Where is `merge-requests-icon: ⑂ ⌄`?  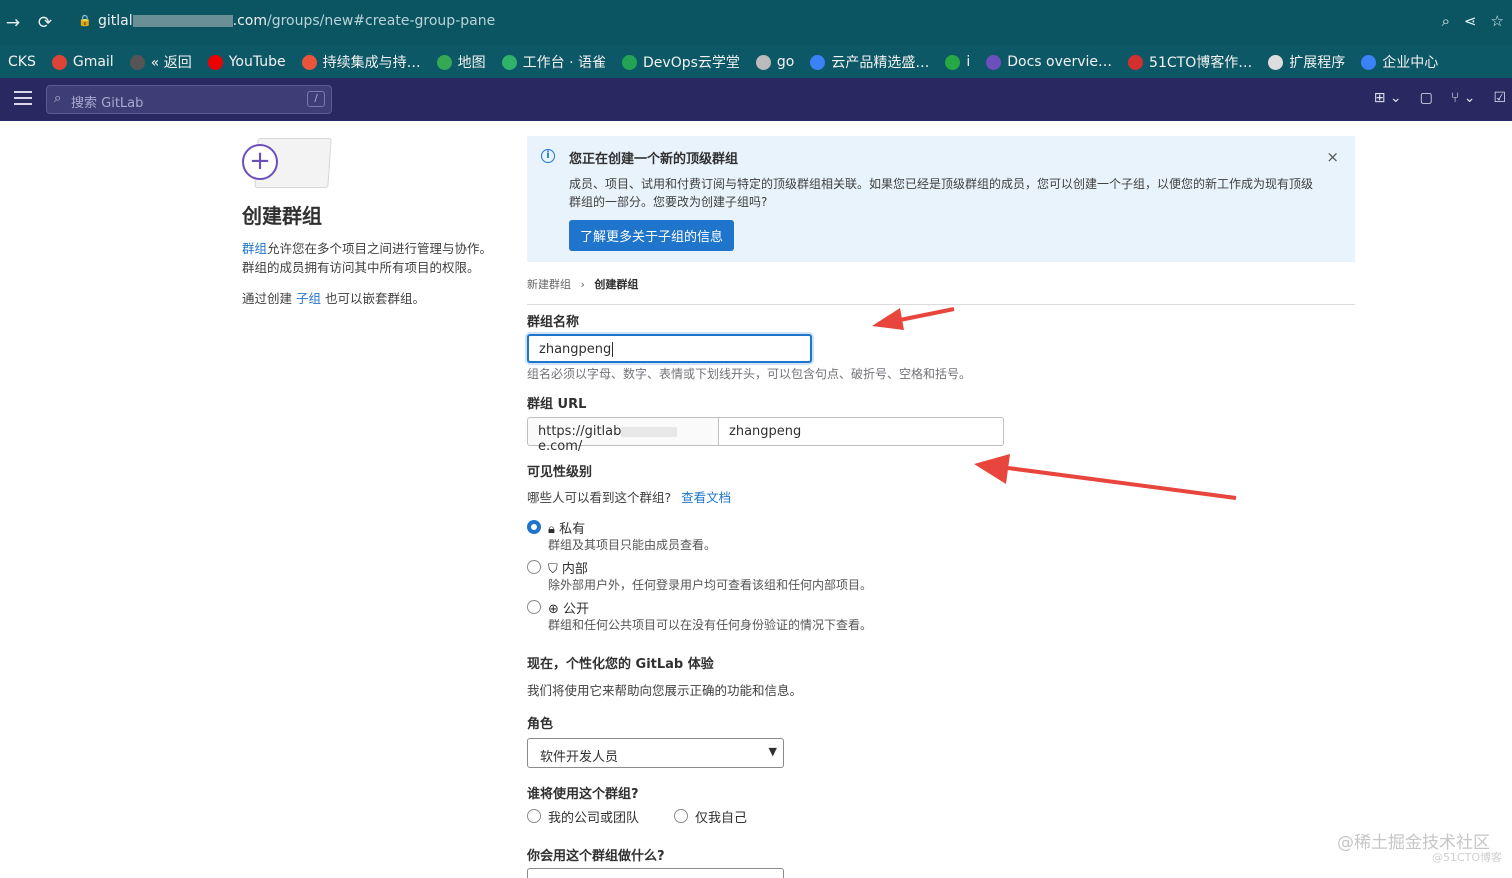
merge-requests-icon: ⑂ ⌄ is located at coordinates (1463, 98).